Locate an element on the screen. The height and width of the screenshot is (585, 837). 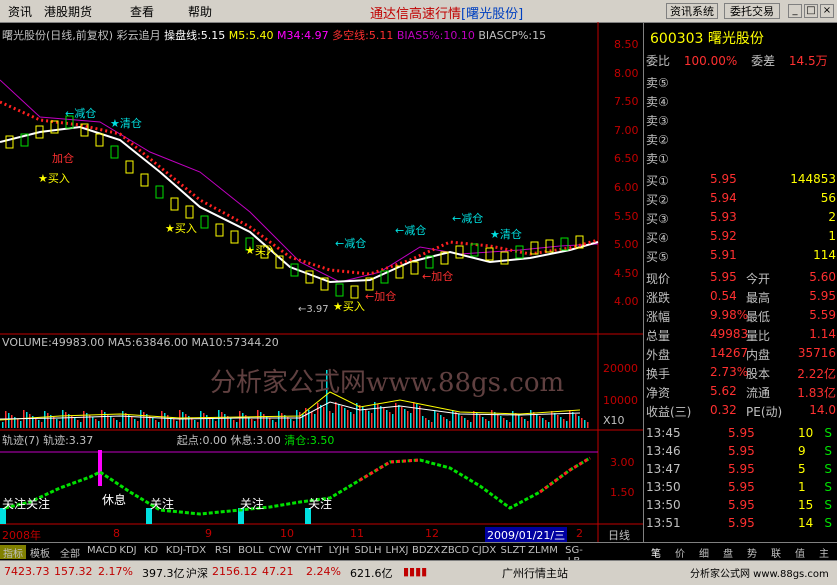
indicator-tab: 指标 is located at coordinates (13, 552).